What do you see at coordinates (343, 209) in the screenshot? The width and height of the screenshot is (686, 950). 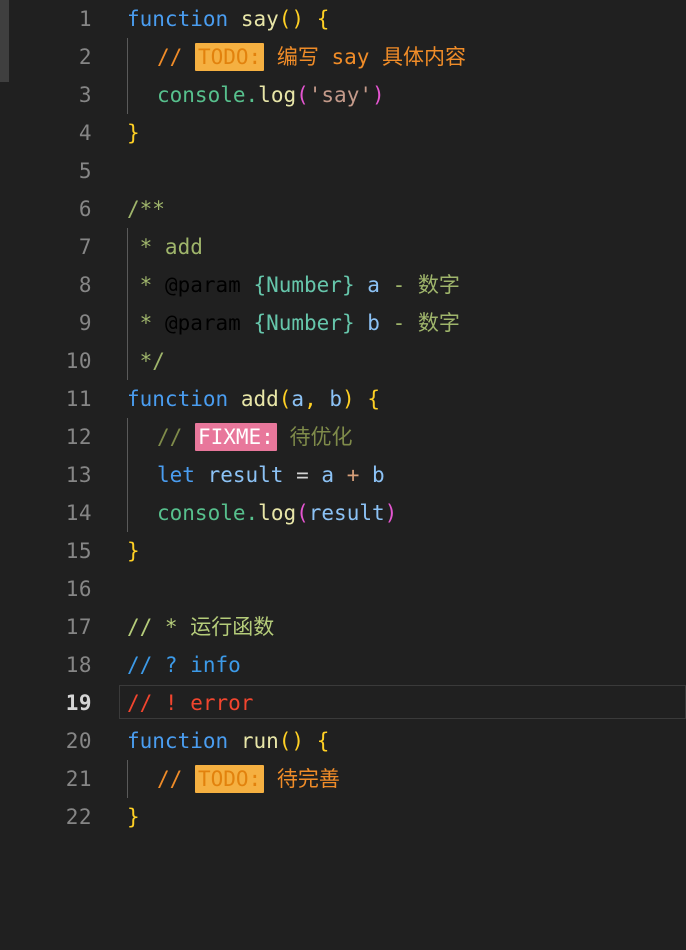 I see `code-line: 6 /**` at bounding box center [343, 209].